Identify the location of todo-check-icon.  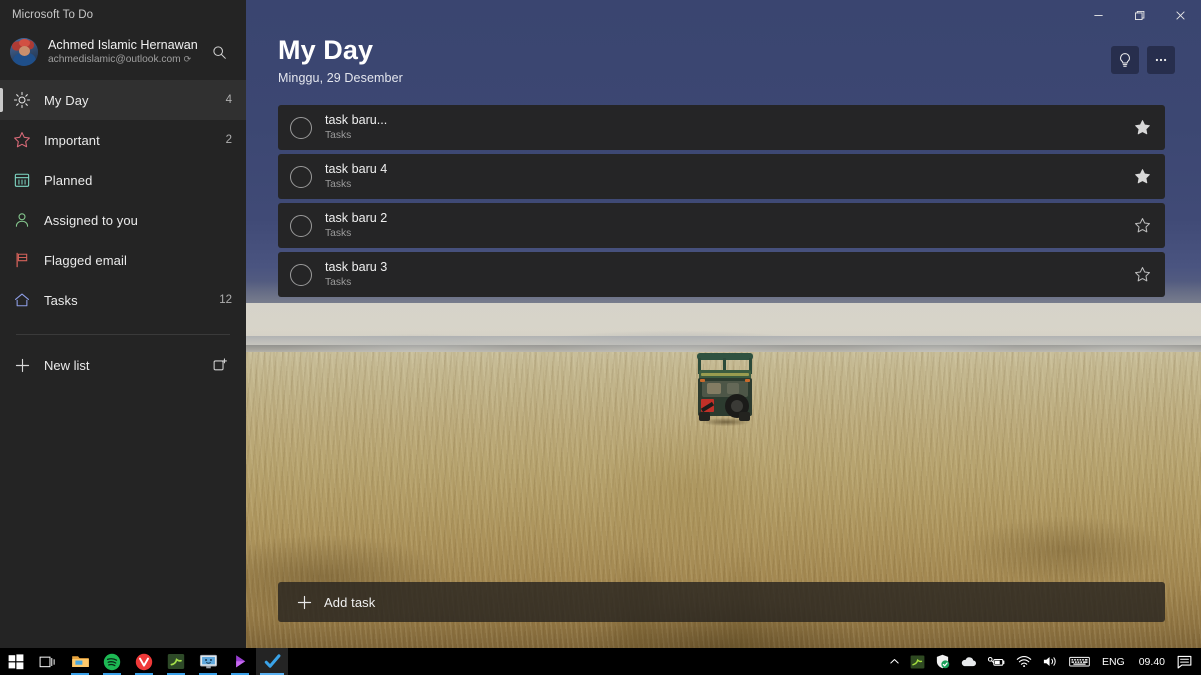
(272, 661).